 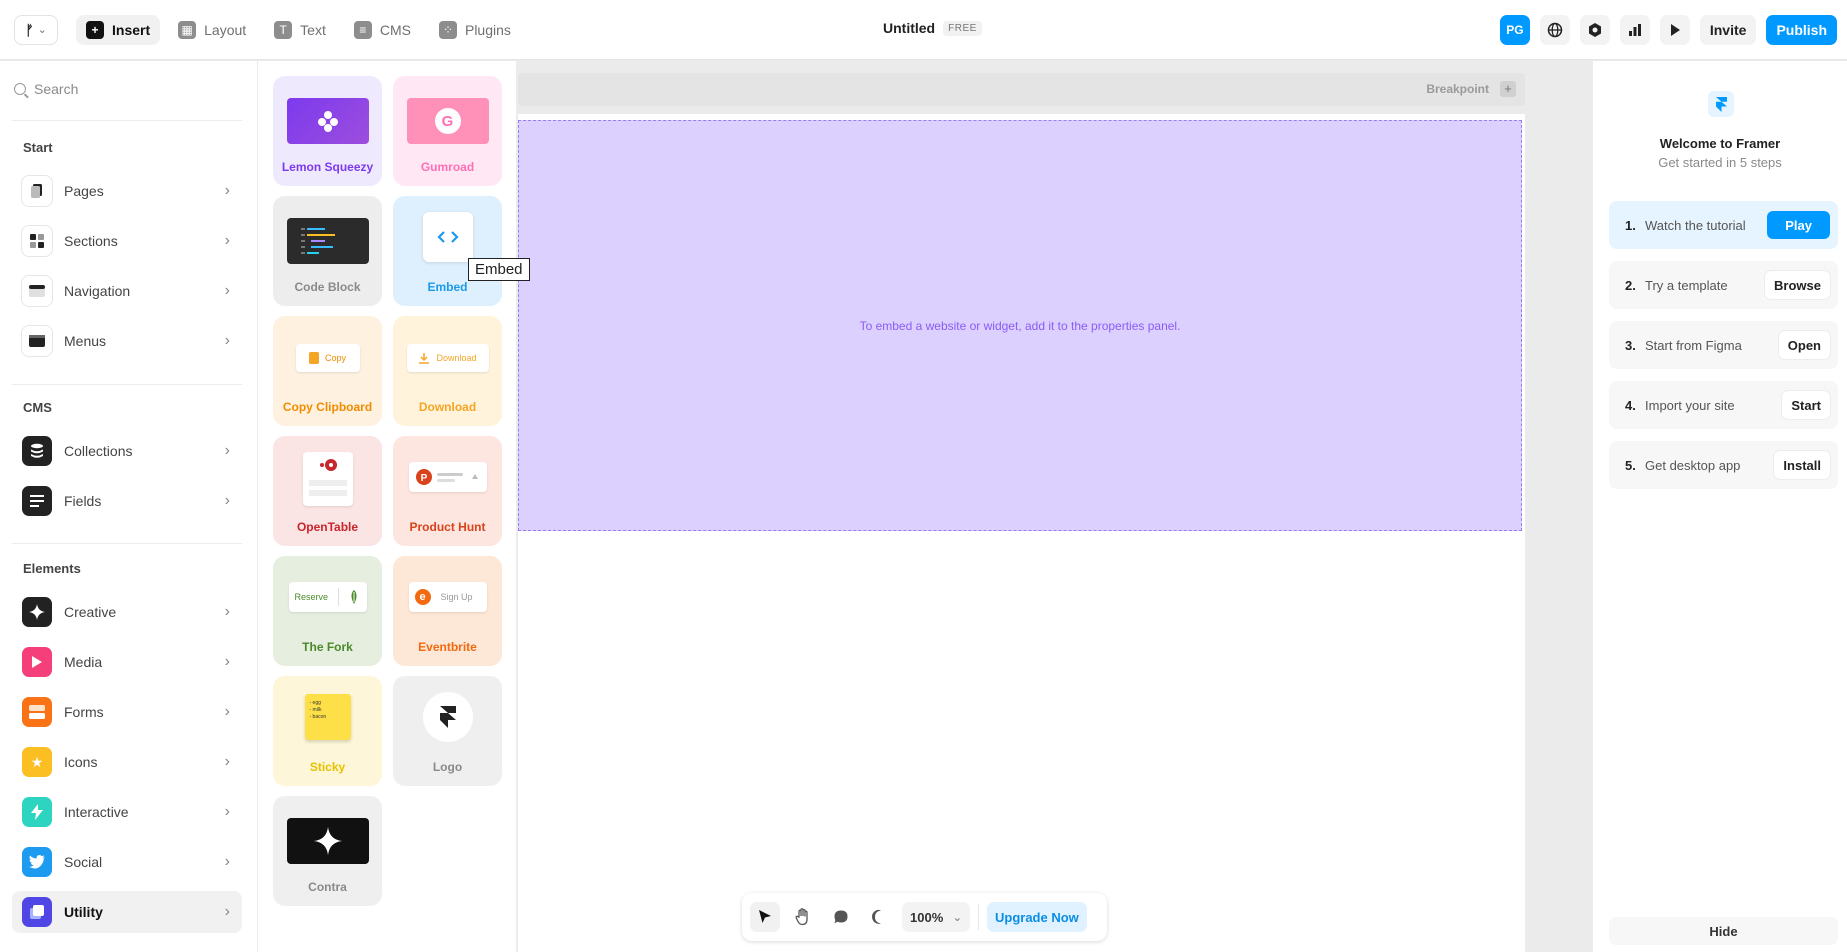 What do you see at coordinates (327, 731) in the screenshot?
I see `component-sticky: - egg - milk - bacon Sticky` at bounding box center [327, 731].